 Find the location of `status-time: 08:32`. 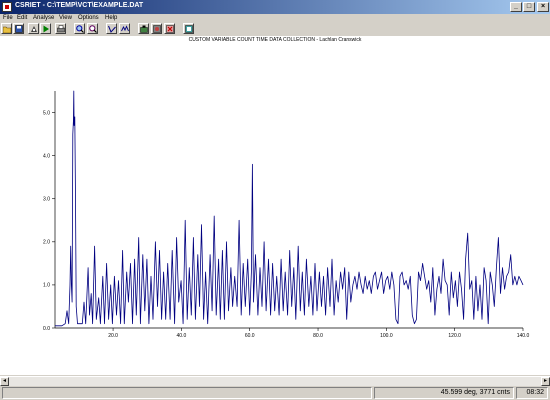

status-time: 08:32 is located at coordinates (532, 393).